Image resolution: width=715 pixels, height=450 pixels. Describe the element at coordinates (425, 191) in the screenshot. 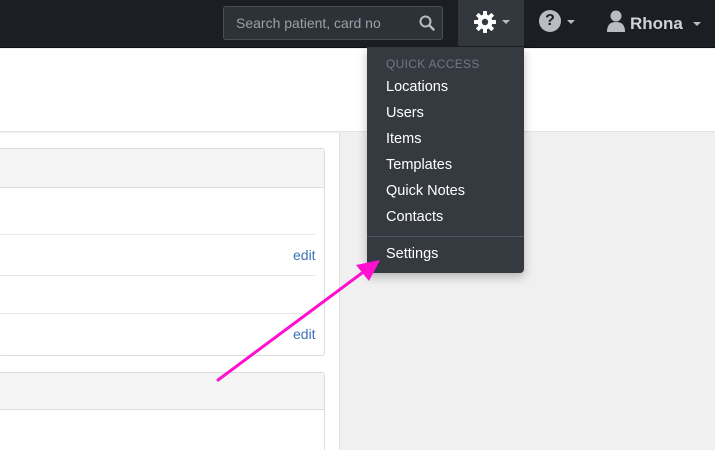

I see `menu-item-quick-notes: Quick Notes` at that location.